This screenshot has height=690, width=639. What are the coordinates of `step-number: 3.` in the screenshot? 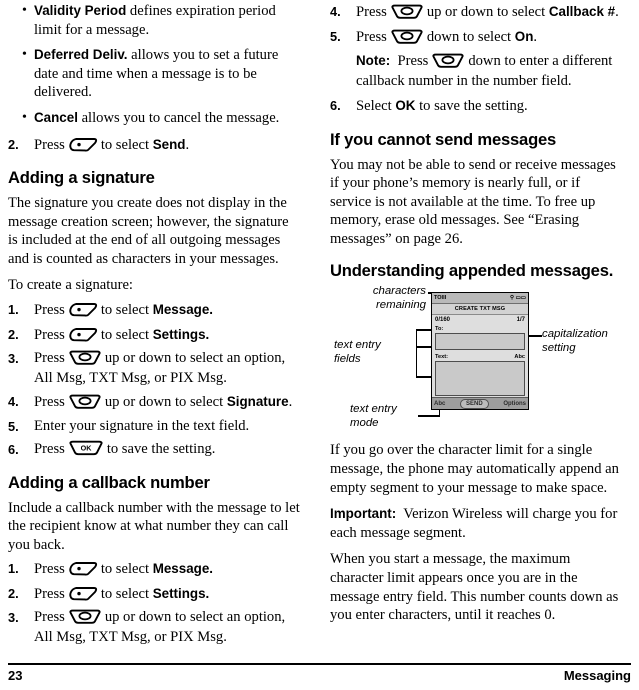 It's located at (13, 618).